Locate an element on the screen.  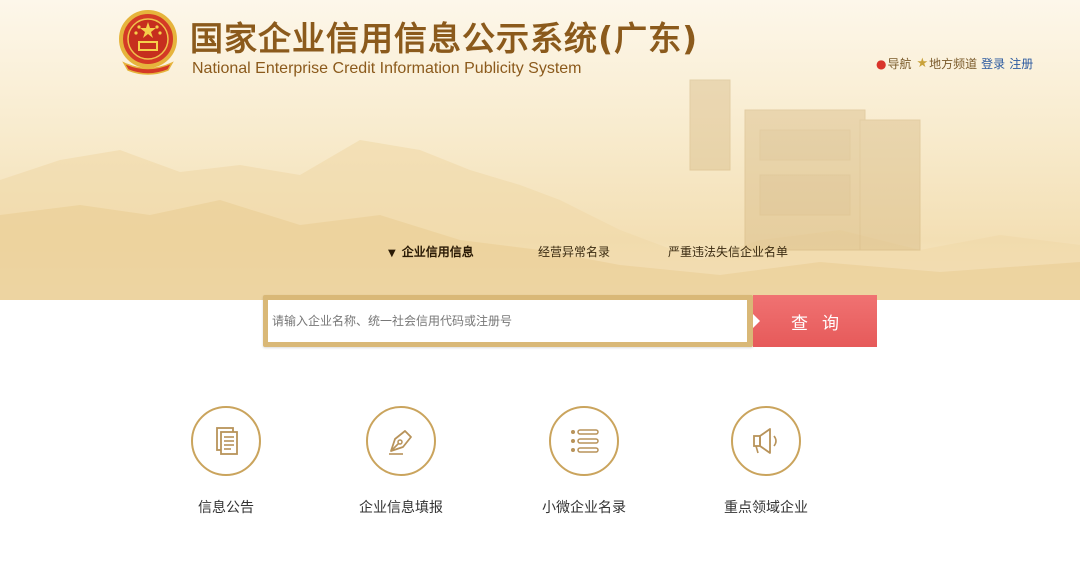
site-title-chinese: 国家企业信用信息公示系统(广东) is located at coordinates (444, 38).